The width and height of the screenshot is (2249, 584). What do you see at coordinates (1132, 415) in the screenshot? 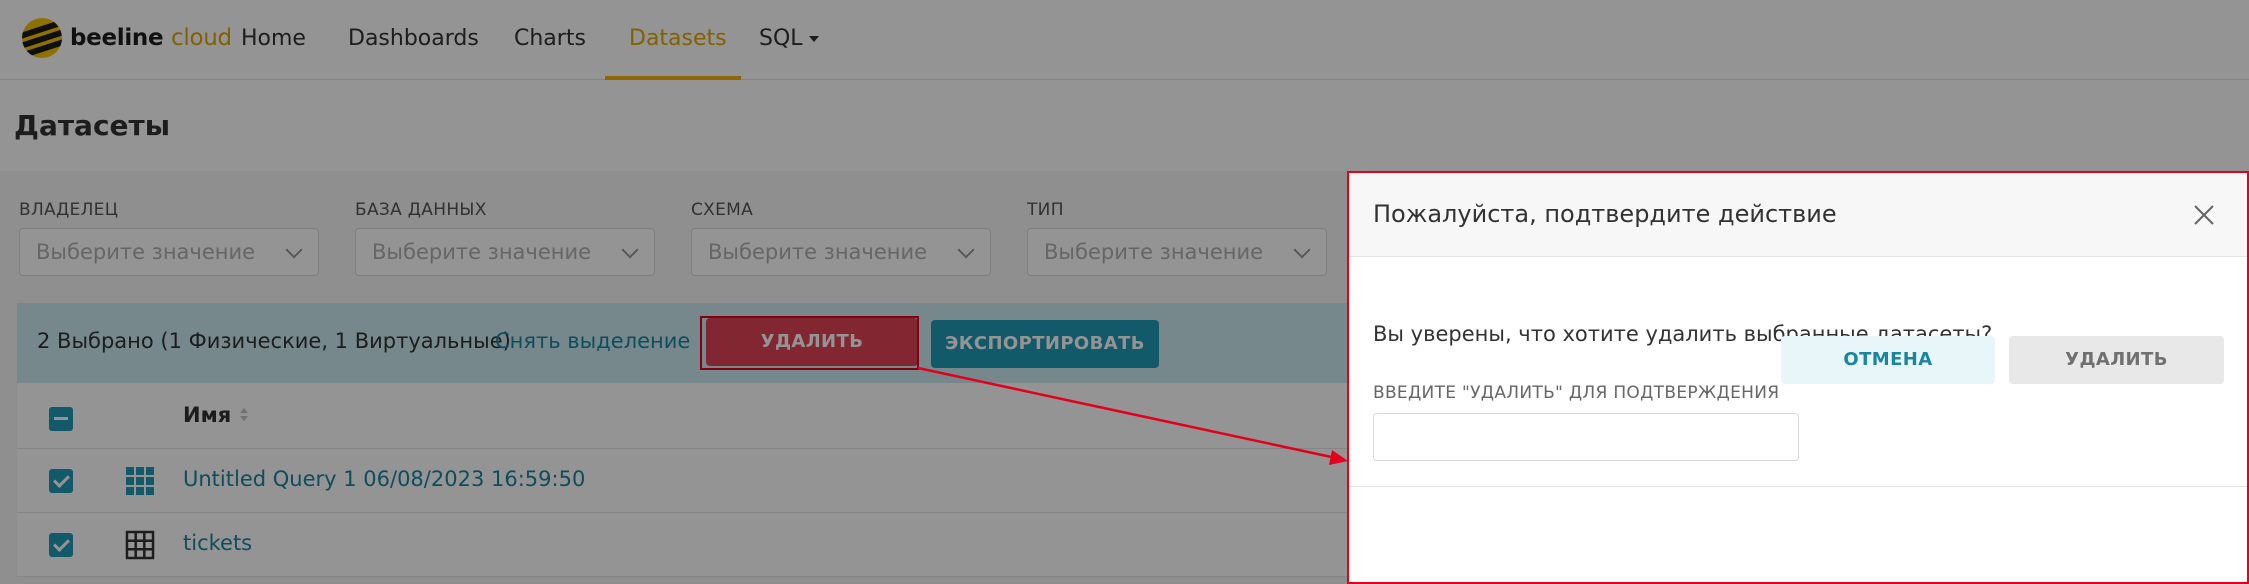
I see `annotation-arrow` at bounding box center [1132, 415].